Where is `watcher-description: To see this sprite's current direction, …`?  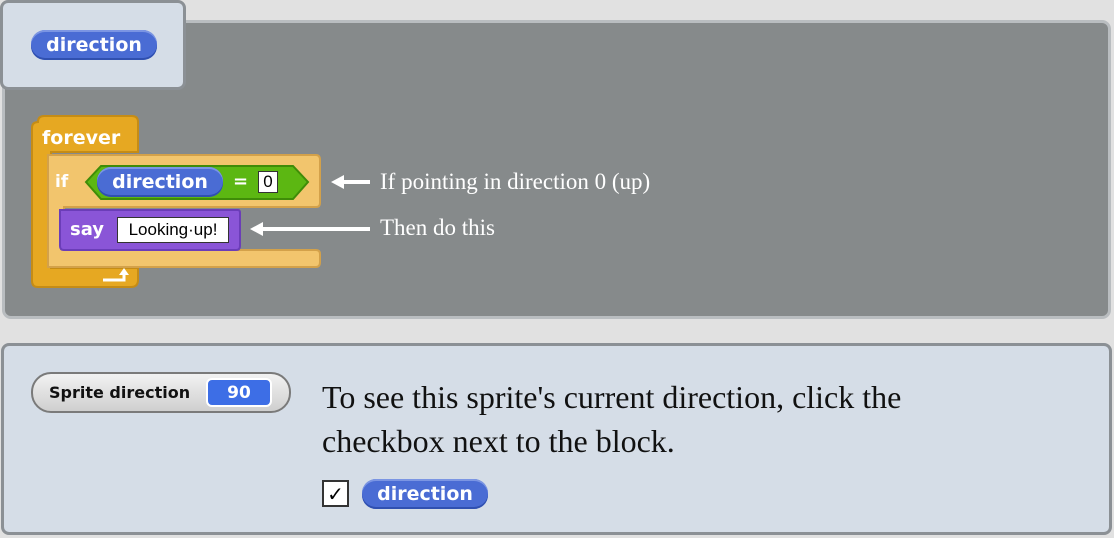
watcher-description: To see this sprite's current direction, … is located at coordinates (612, 419).